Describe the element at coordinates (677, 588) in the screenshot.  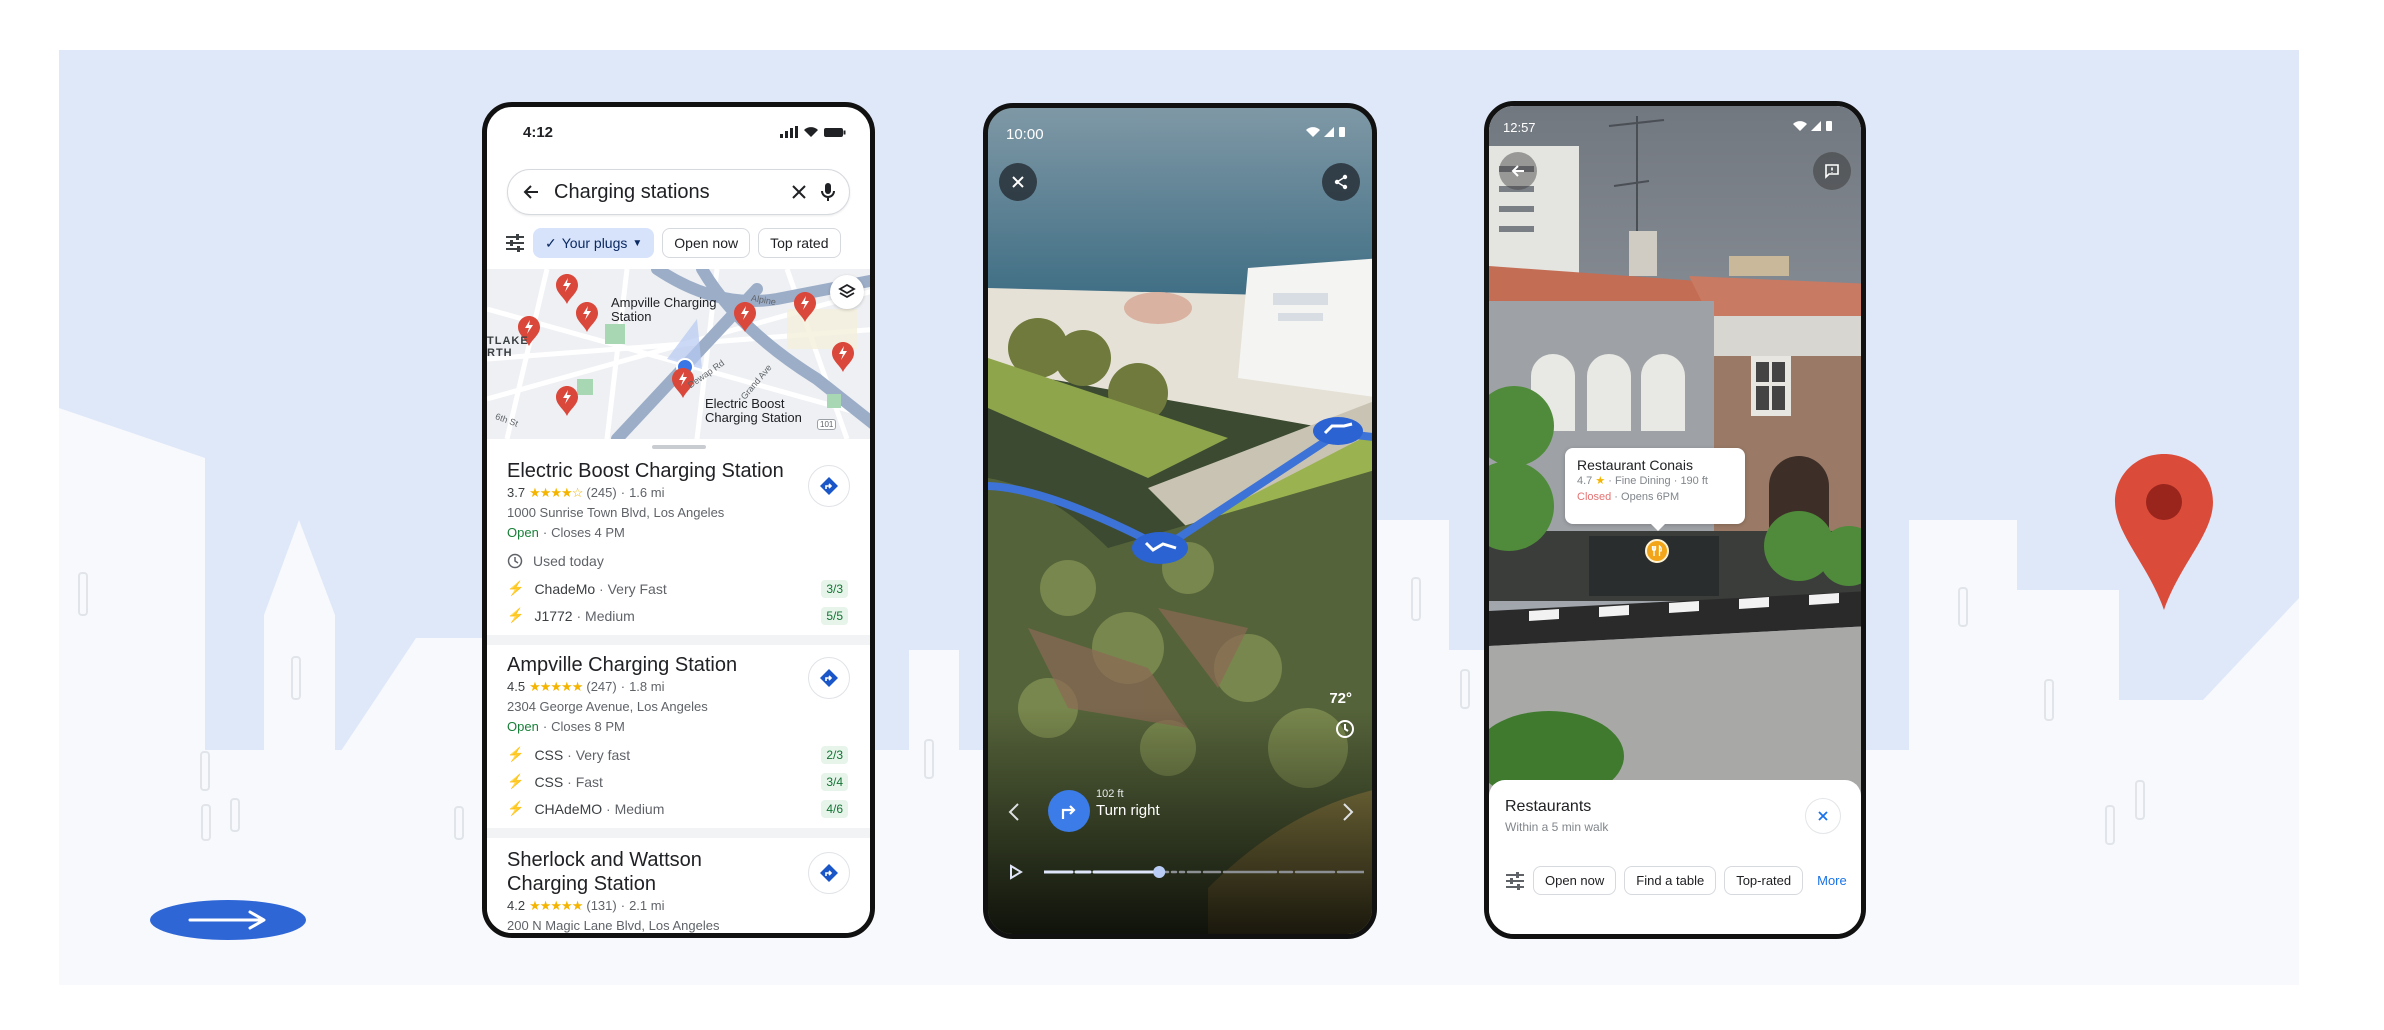
I see `plug-row: ⚡ ChadeMo · Very Fast 3/3` at that location.